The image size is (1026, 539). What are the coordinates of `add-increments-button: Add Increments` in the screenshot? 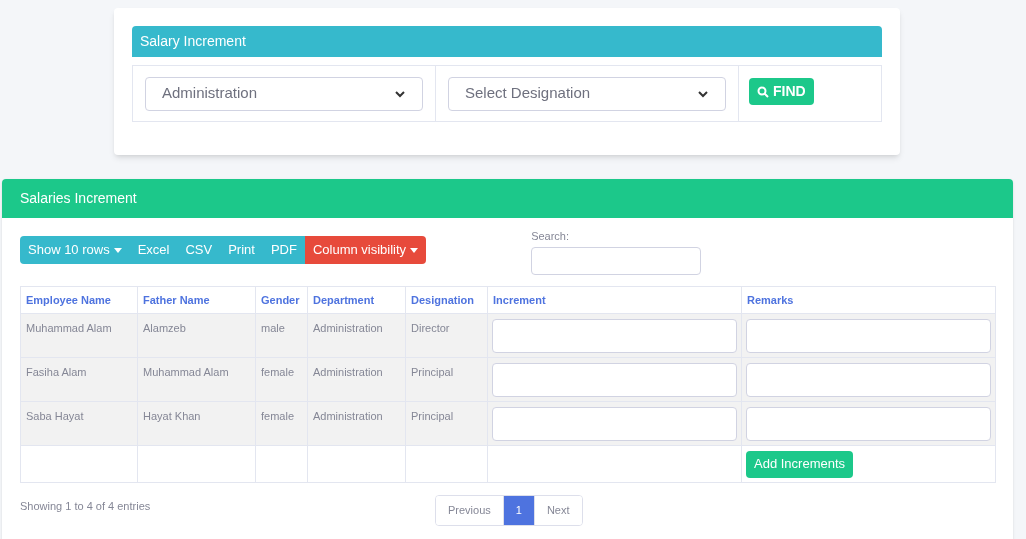 It's located at (800, 464).